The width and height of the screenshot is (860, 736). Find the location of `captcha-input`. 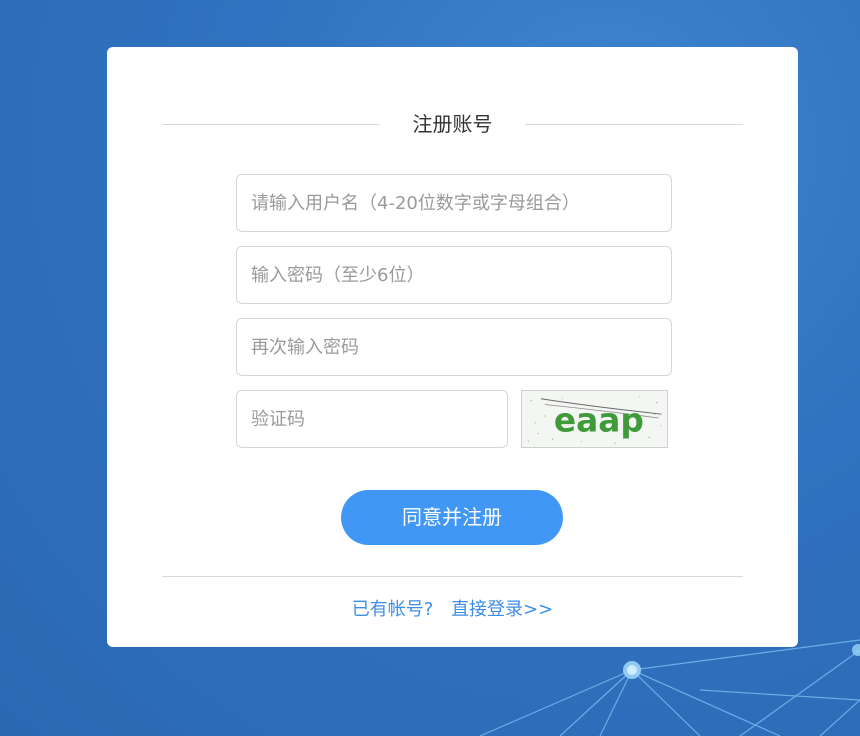

captcha-input is located at coordinates (372, 419).